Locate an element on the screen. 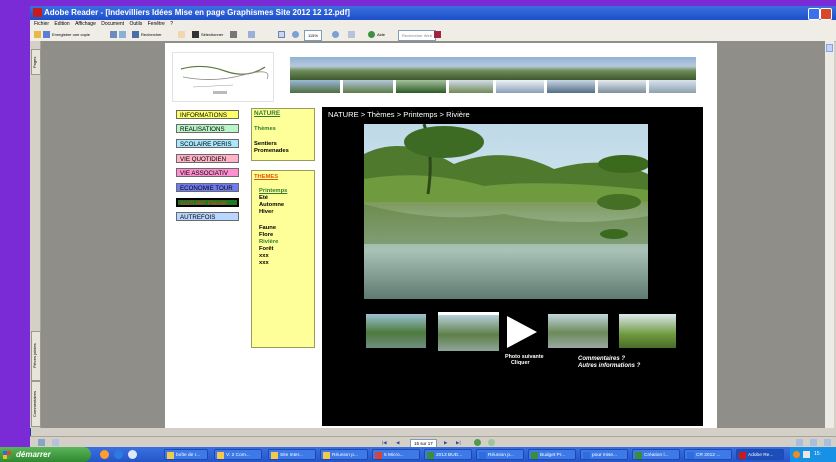  theme-xxx-2: xxx is located at coordinates (264, 263).